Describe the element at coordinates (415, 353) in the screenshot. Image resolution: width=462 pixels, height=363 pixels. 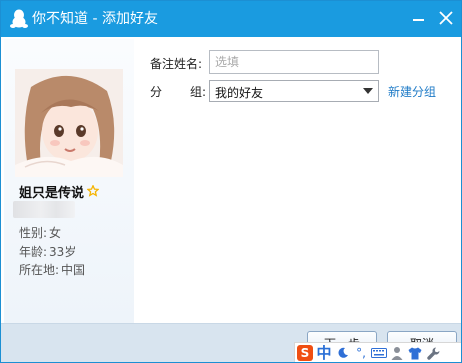
I see `shirt-icon` at that location.